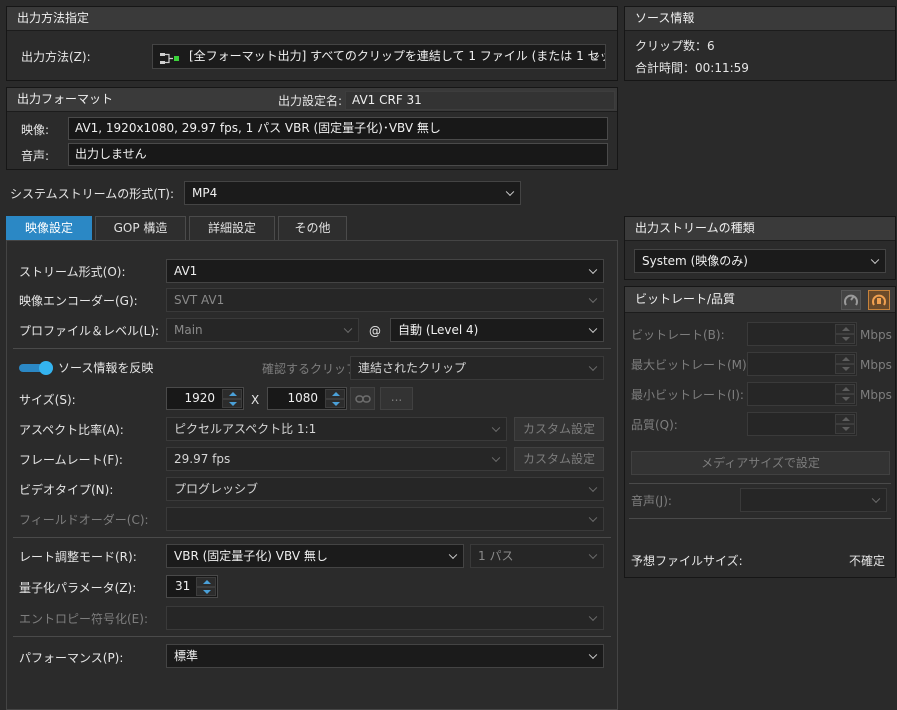  I want to click on estimated-size-label: 予想ファイルサイズ:, so click(687, 561).